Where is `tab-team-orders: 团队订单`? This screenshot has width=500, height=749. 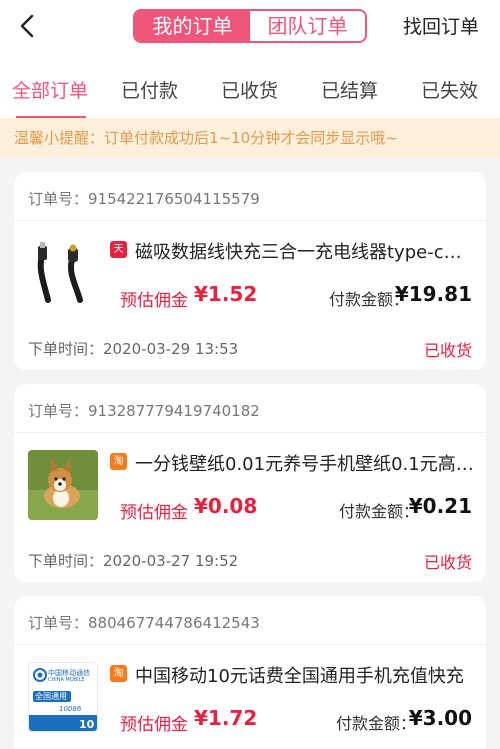
tab-team-orders: 团队订单 is located at coordinates (307, 26).